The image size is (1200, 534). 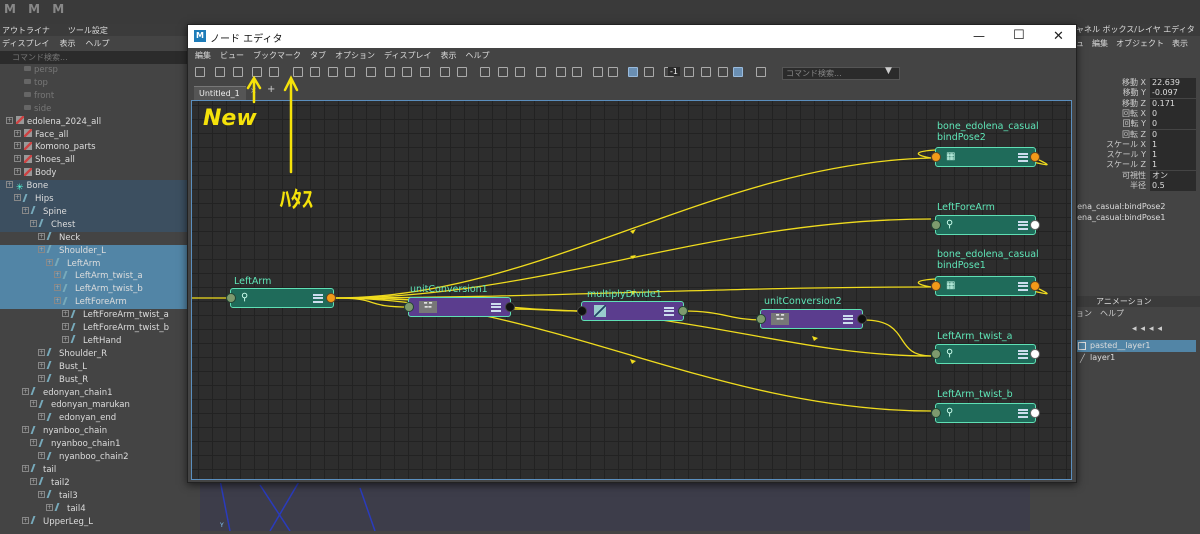 I want to click on annotation-other: ﾊﾀｽ, so click(x=297, y=200).